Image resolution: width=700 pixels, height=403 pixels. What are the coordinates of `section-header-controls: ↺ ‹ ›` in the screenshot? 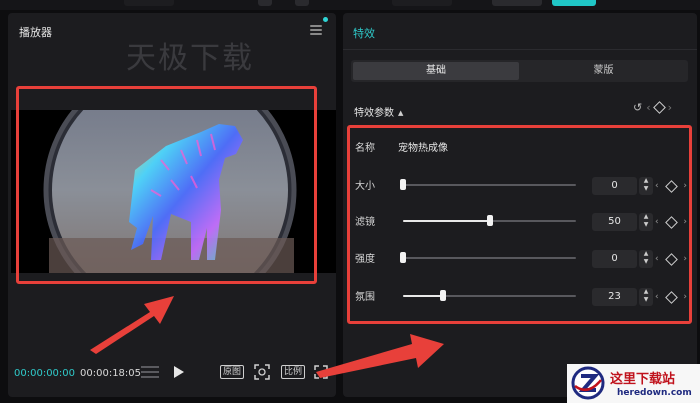 It's located at (652, 107).